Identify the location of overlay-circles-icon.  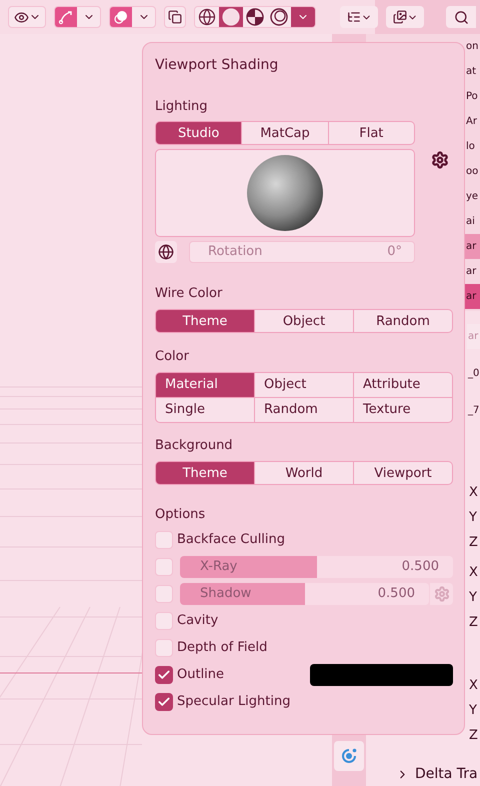
(121, 17).